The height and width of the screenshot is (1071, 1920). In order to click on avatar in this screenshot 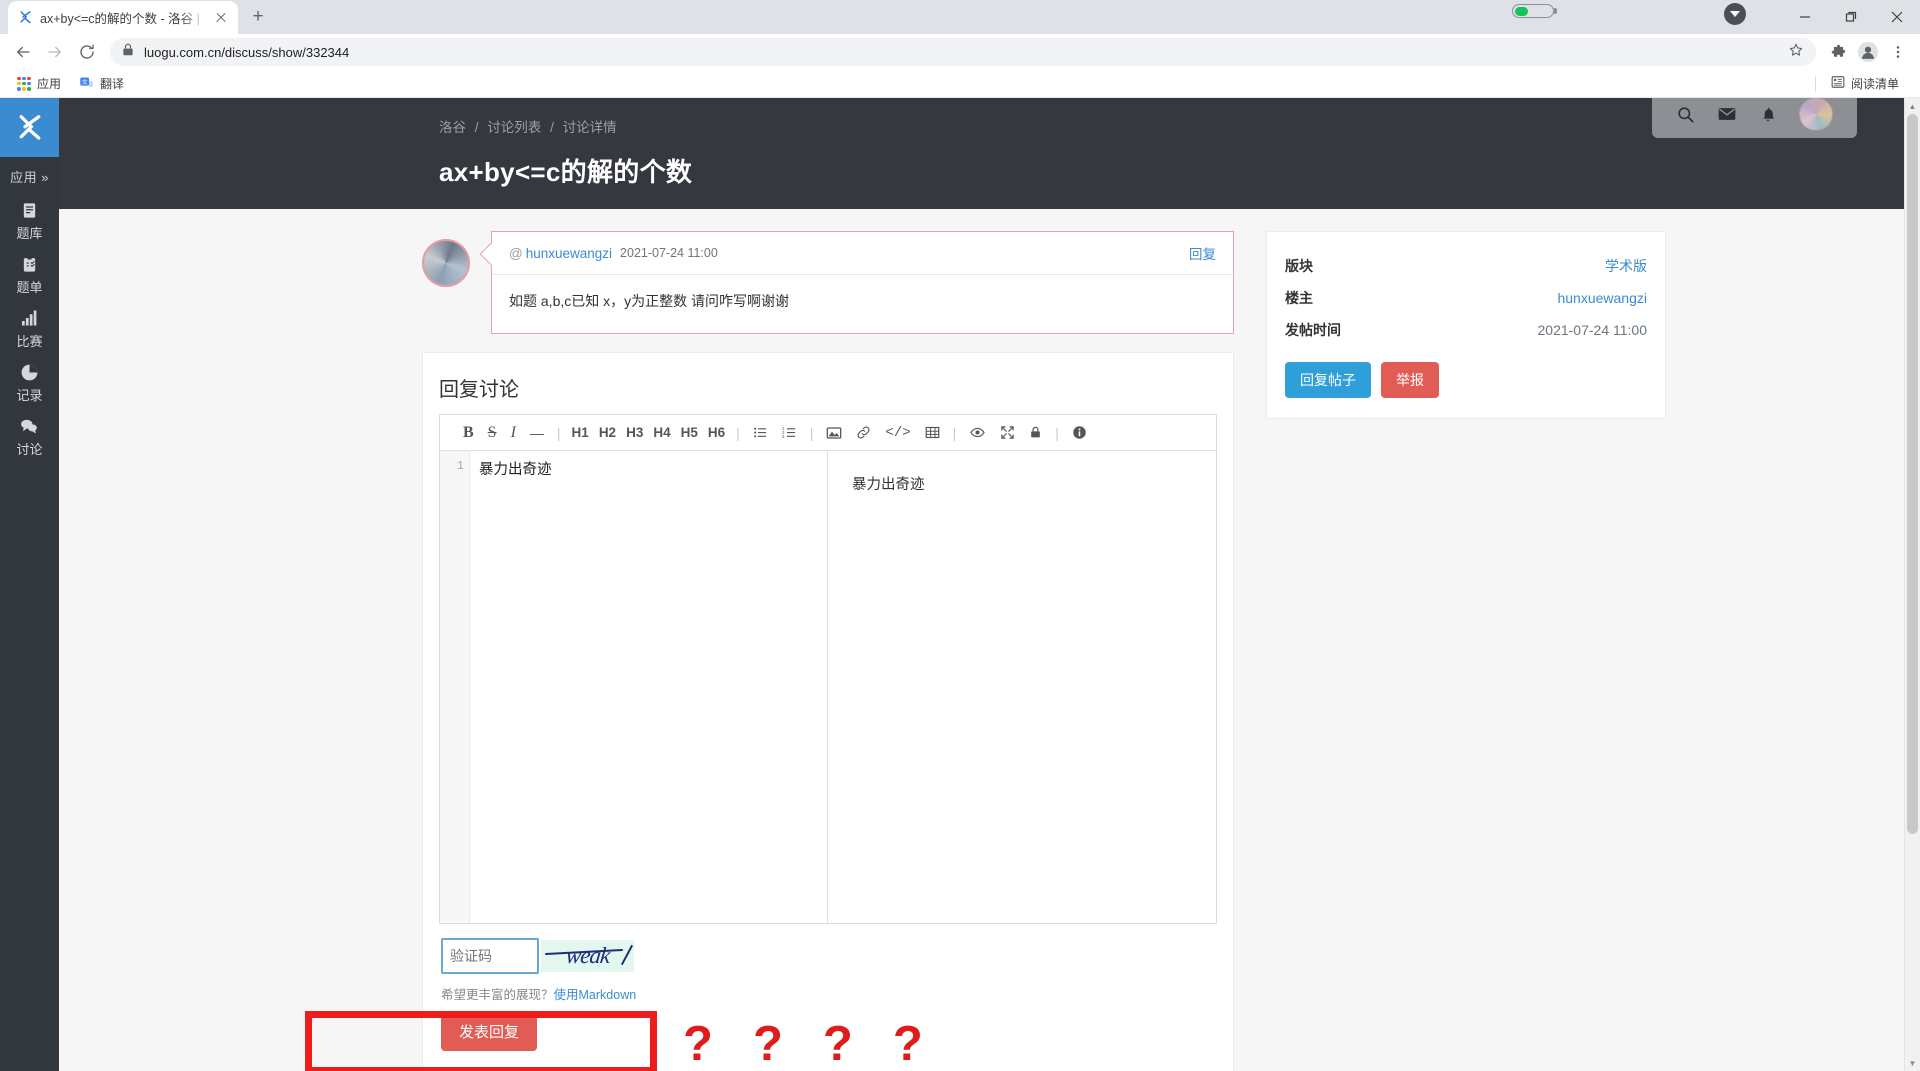, I will do `click(1816, 114)`.